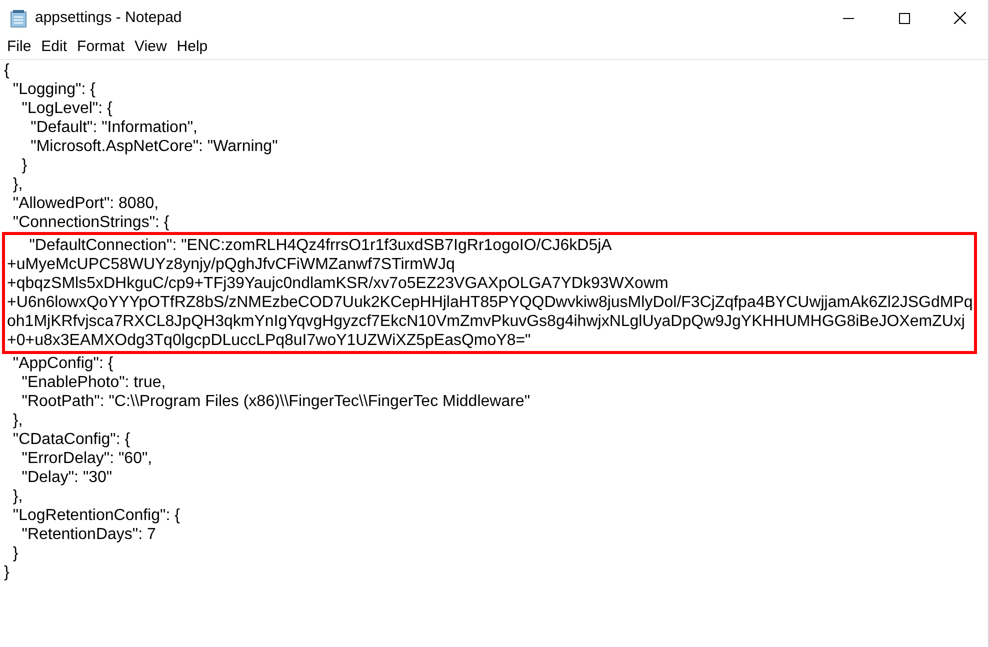 This screenshot has height=647, width=989. What do you see at coordinates (54, 89) in the screenshot?
I see `code-line: "Logging": {` at bounding box center [54, 89].